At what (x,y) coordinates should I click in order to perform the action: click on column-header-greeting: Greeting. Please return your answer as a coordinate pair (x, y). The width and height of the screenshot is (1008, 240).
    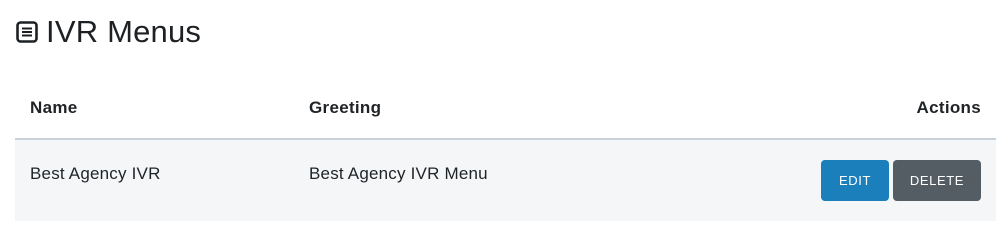
    Looking at the image, I should click on (345, 107).